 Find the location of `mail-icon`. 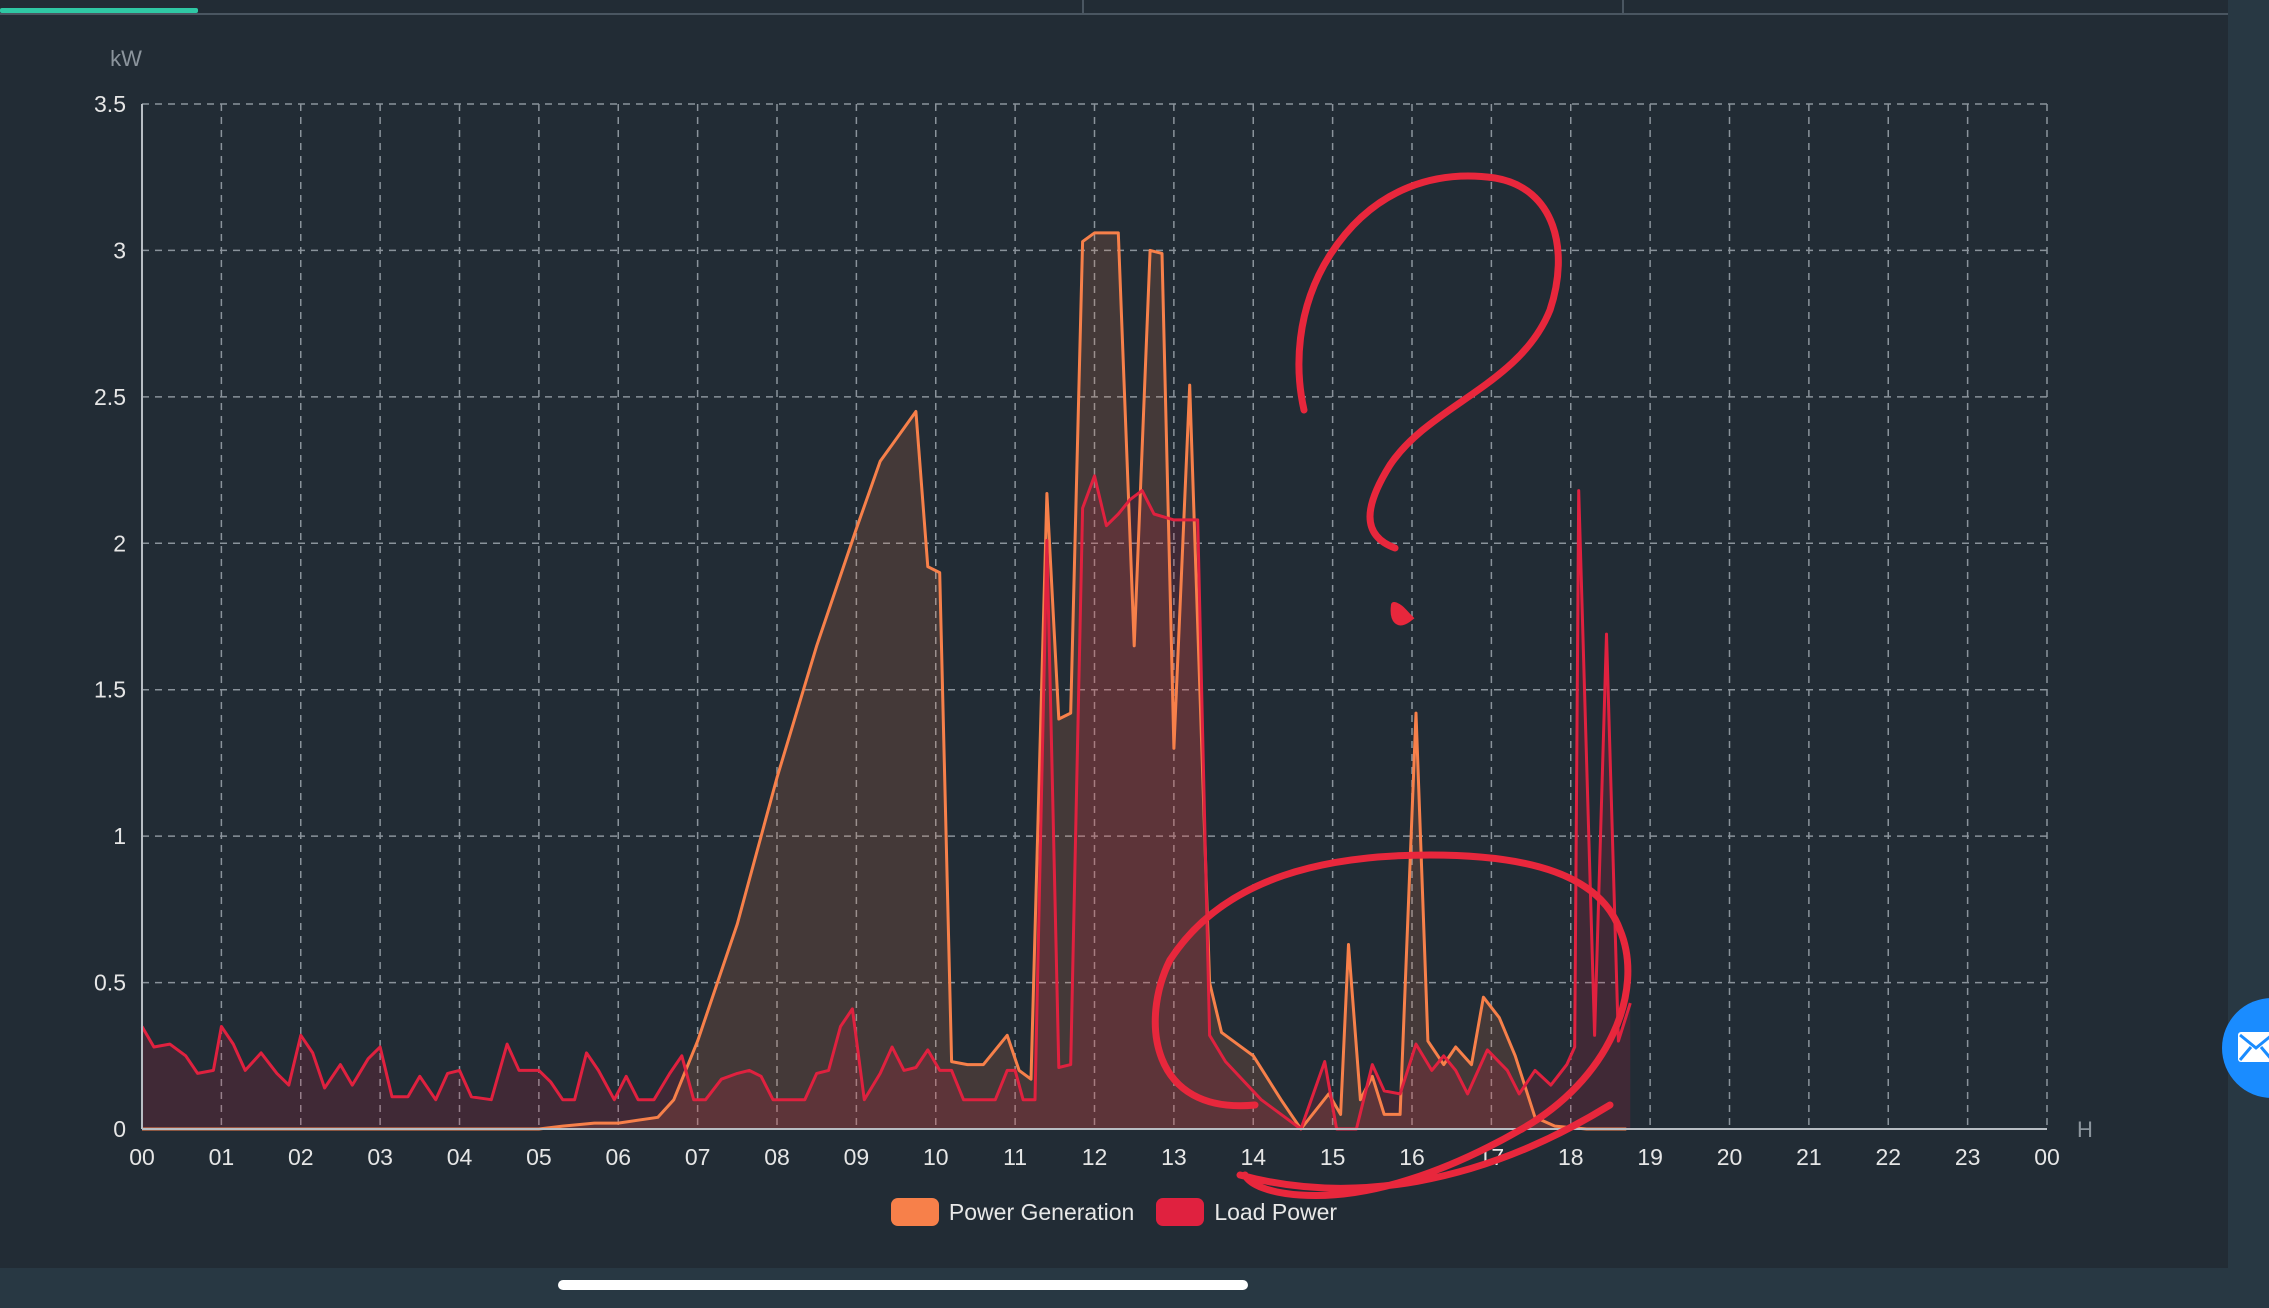

mail-icon is located at coordinates (2253, 1047).